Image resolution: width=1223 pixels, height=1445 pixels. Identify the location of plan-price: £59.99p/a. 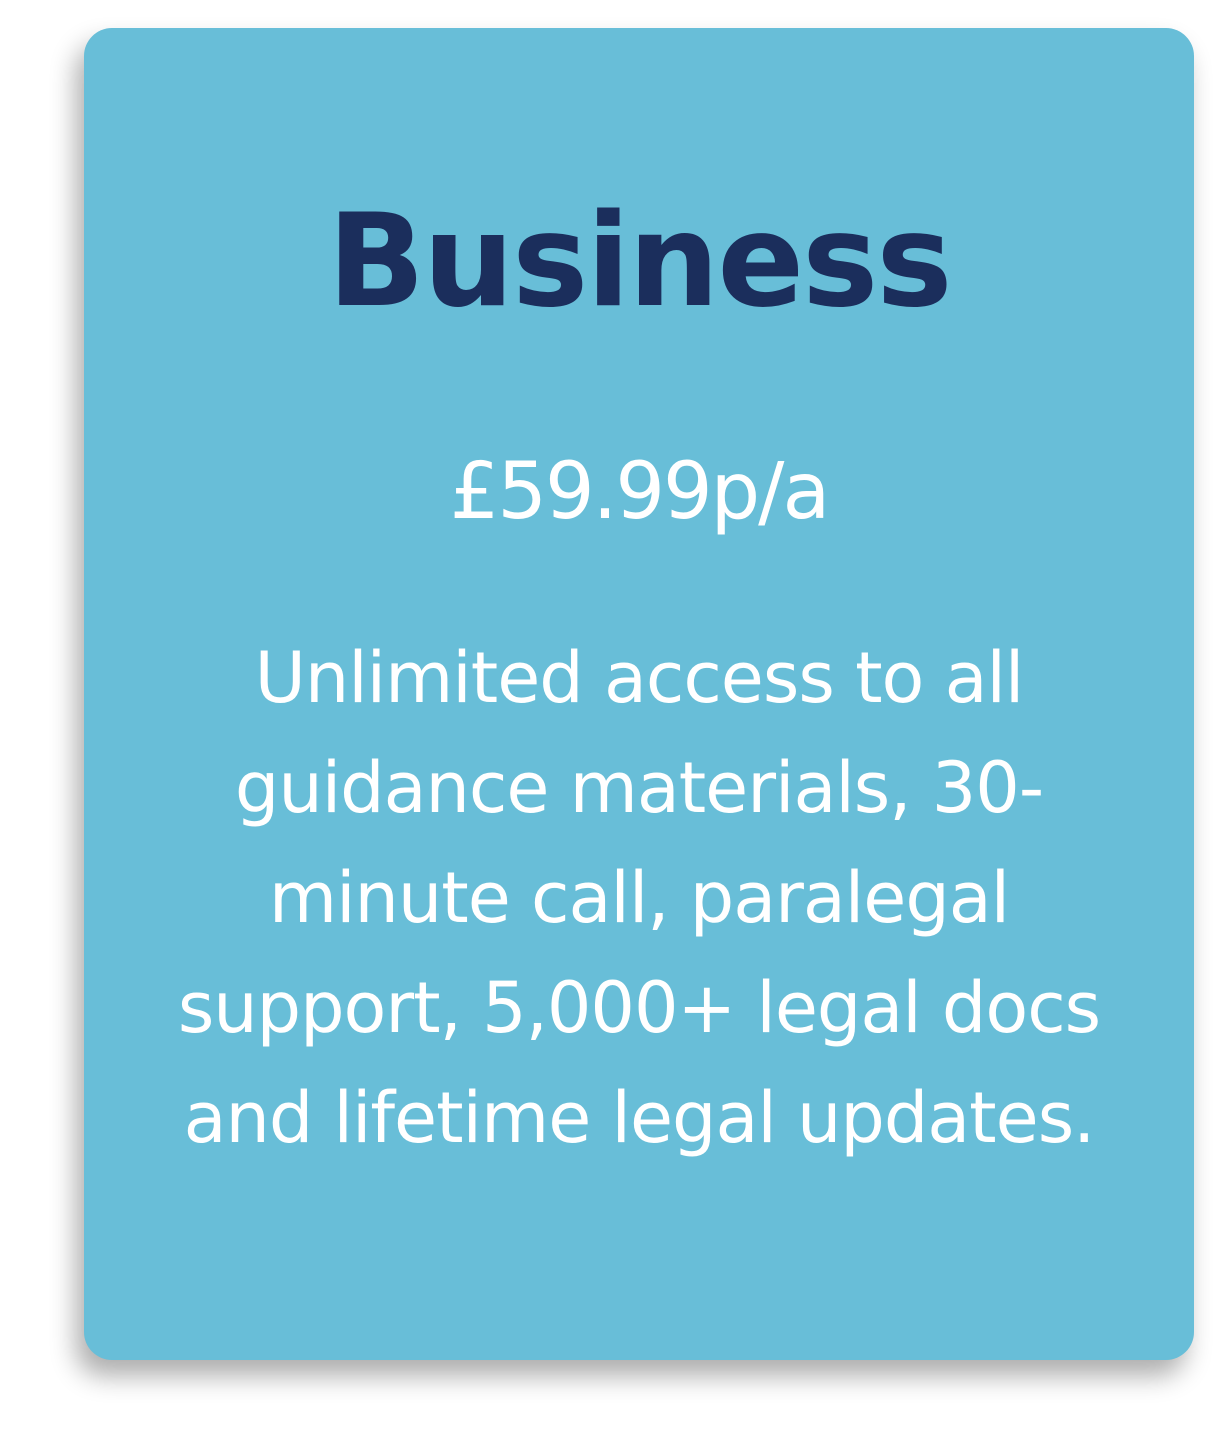
(640, 492).